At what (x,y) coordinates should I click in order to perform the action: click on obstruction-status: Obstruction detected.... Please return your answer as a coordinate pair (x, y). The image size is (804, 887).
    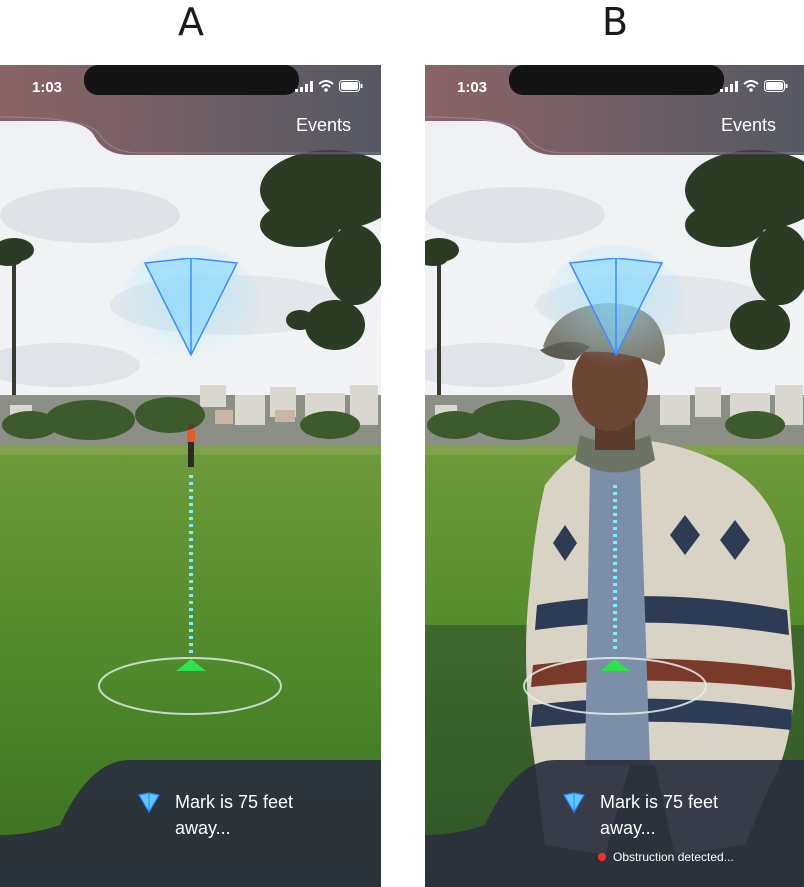
    Looking at the image, I should click on (666, 857).